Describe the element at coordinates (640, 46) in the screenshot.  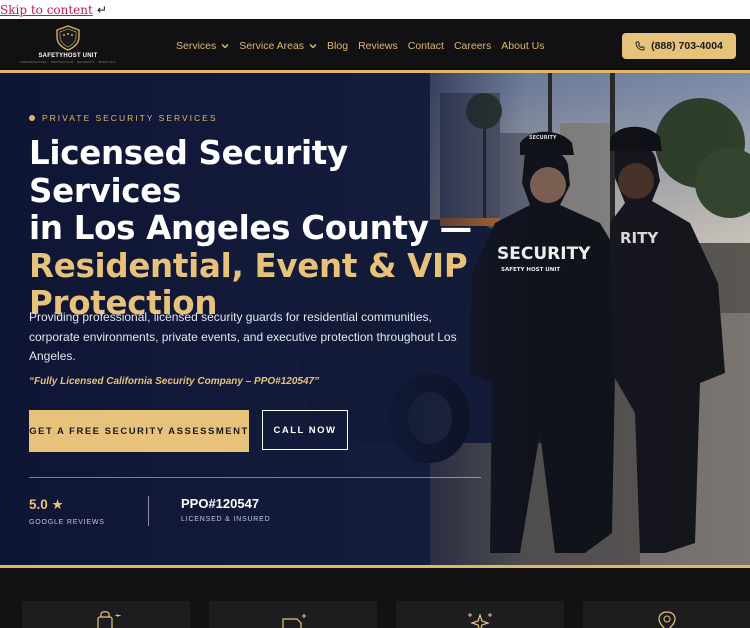
I see `phone-icon` at that location.